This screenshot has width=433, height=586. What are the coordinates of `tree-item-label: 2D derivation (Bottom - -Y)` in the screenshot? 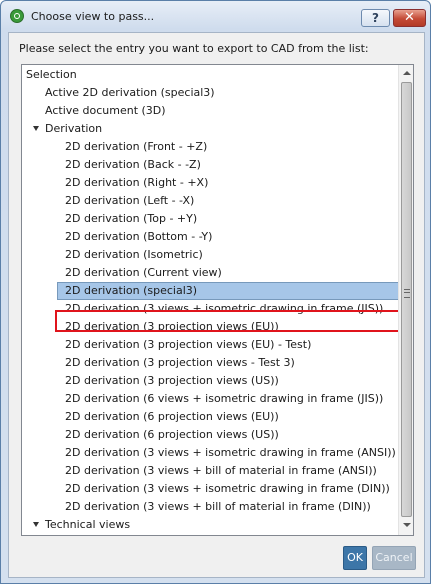 It's located at (139, 236).